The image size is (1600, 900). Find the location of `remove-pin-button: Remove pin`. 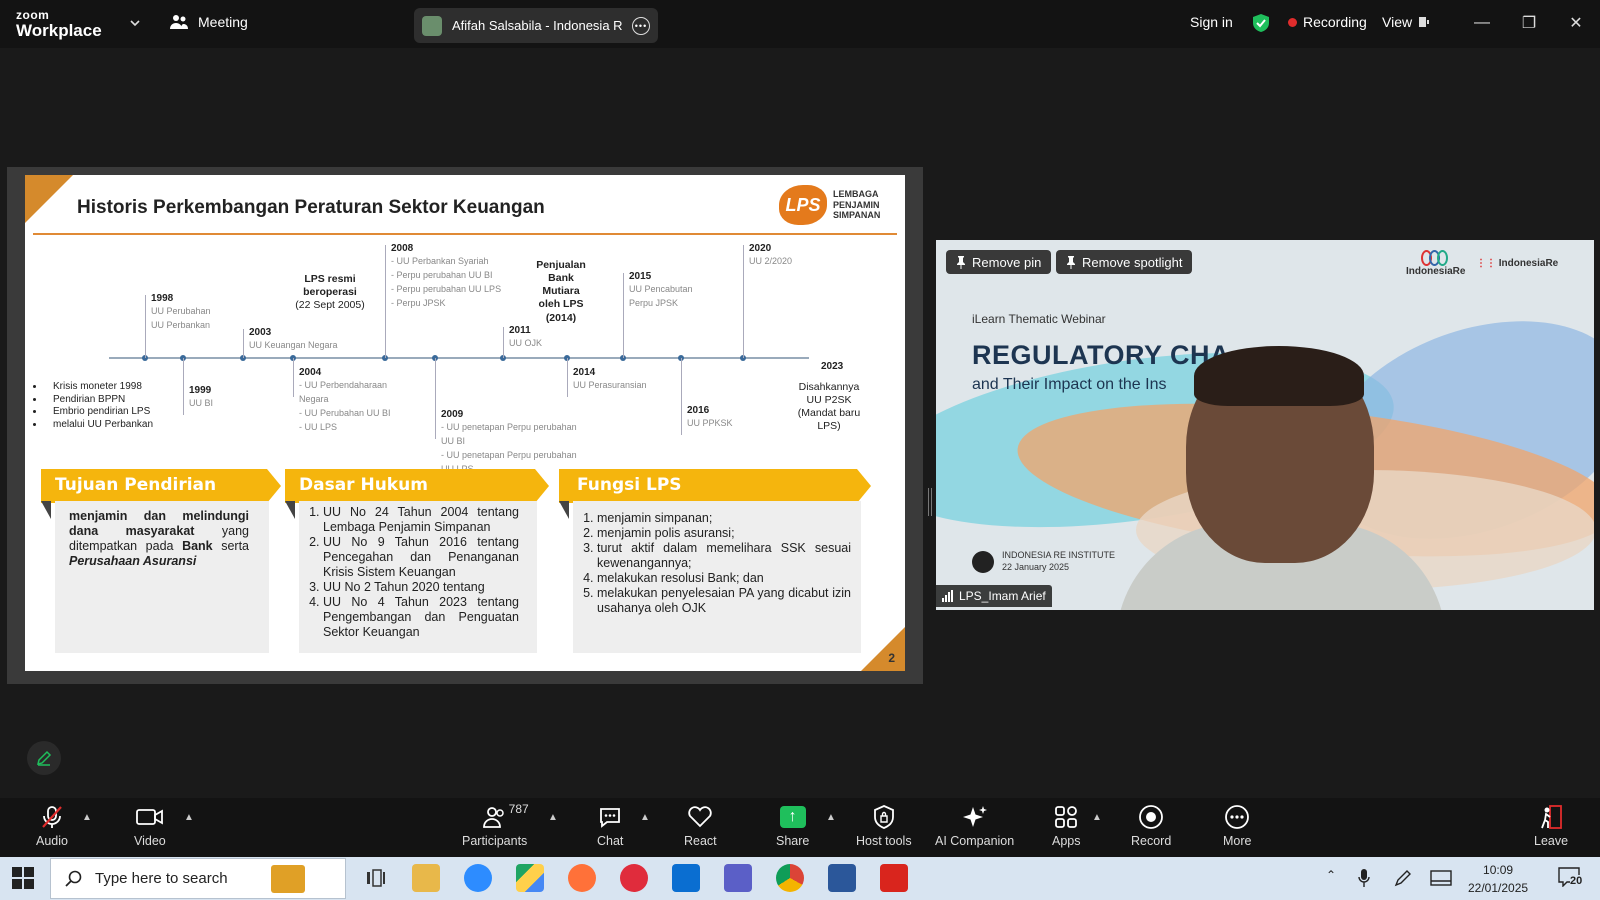

remove-pin-button: Remove pin is located at coordinates (999, 262).